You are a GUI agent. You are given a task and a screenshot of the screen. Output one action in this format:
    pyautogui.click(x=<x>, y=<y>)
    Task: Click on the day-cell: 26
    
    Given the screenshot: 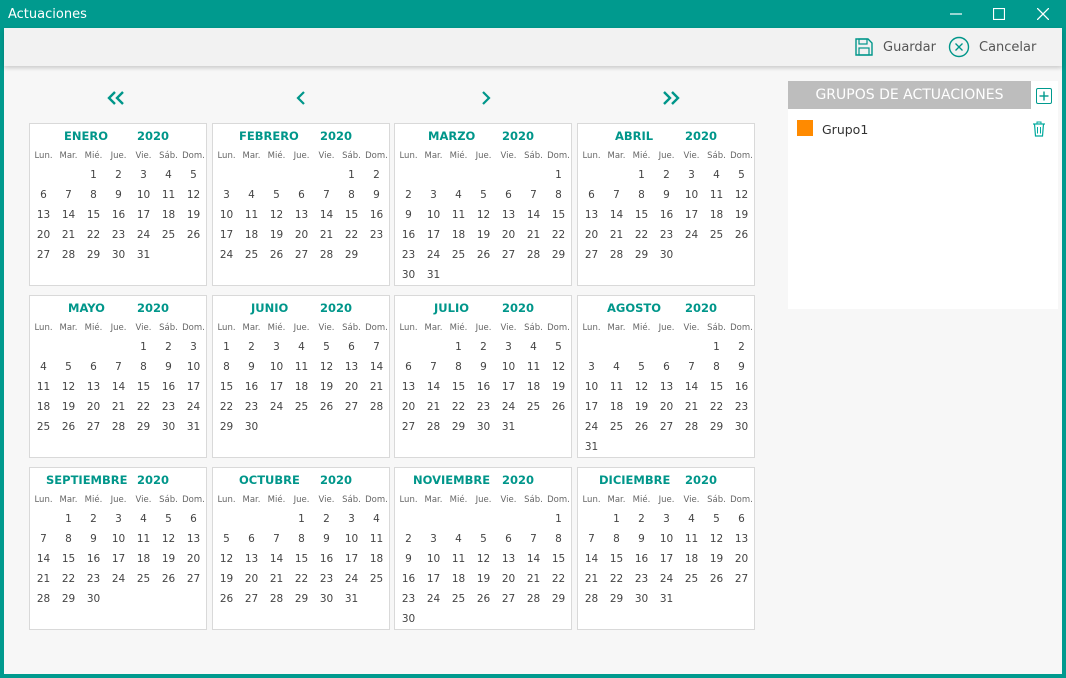 What is the action you would take?
    pyautogui.click(x=226, y=599)
    